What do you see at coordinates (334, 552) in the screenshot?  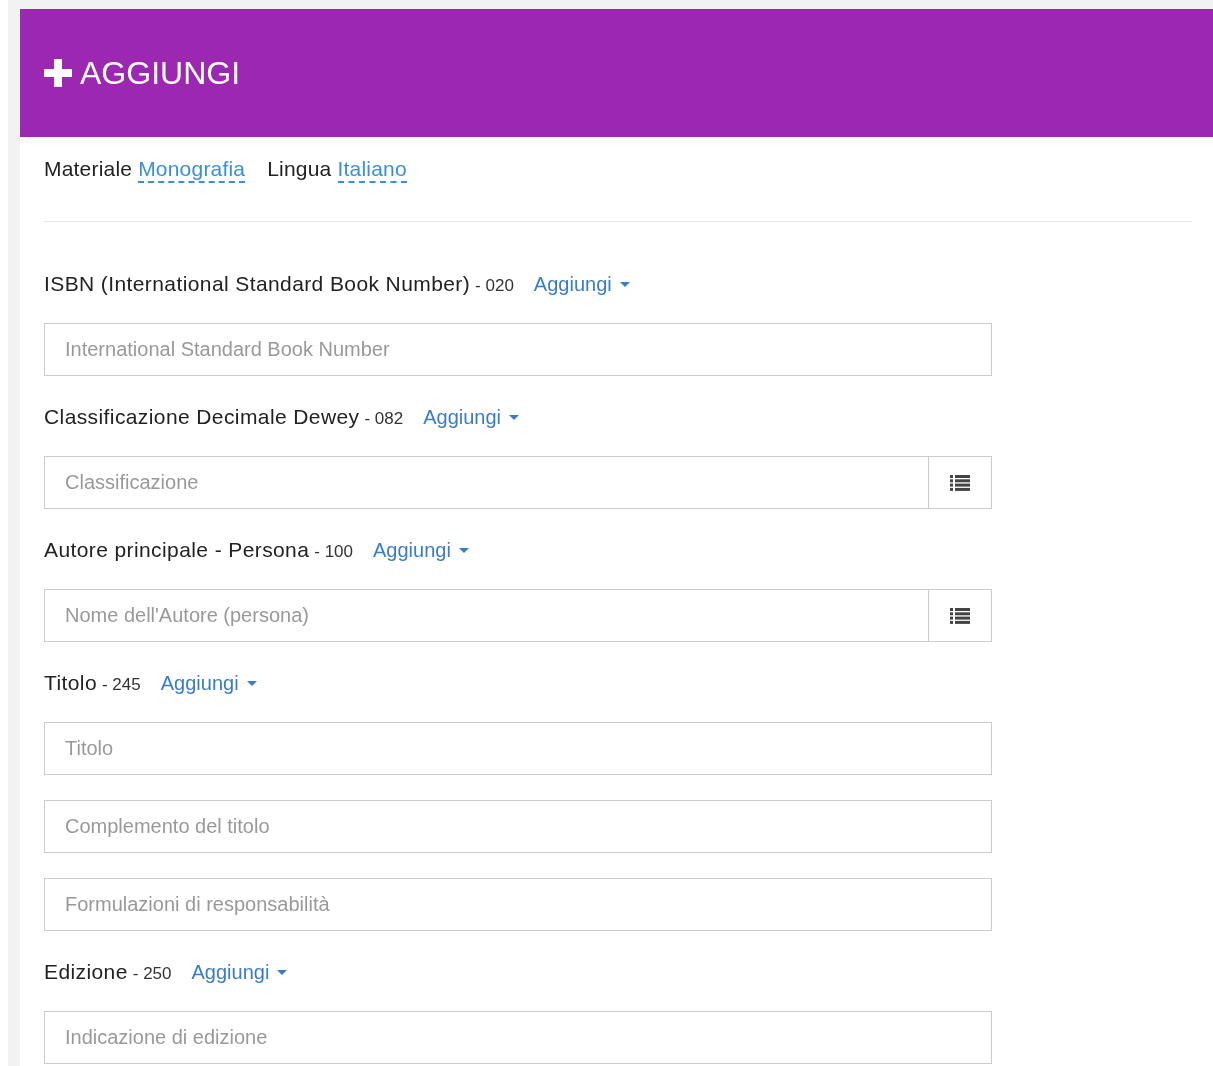 I see `field-code: - 100` at bounding box center [334, 552].